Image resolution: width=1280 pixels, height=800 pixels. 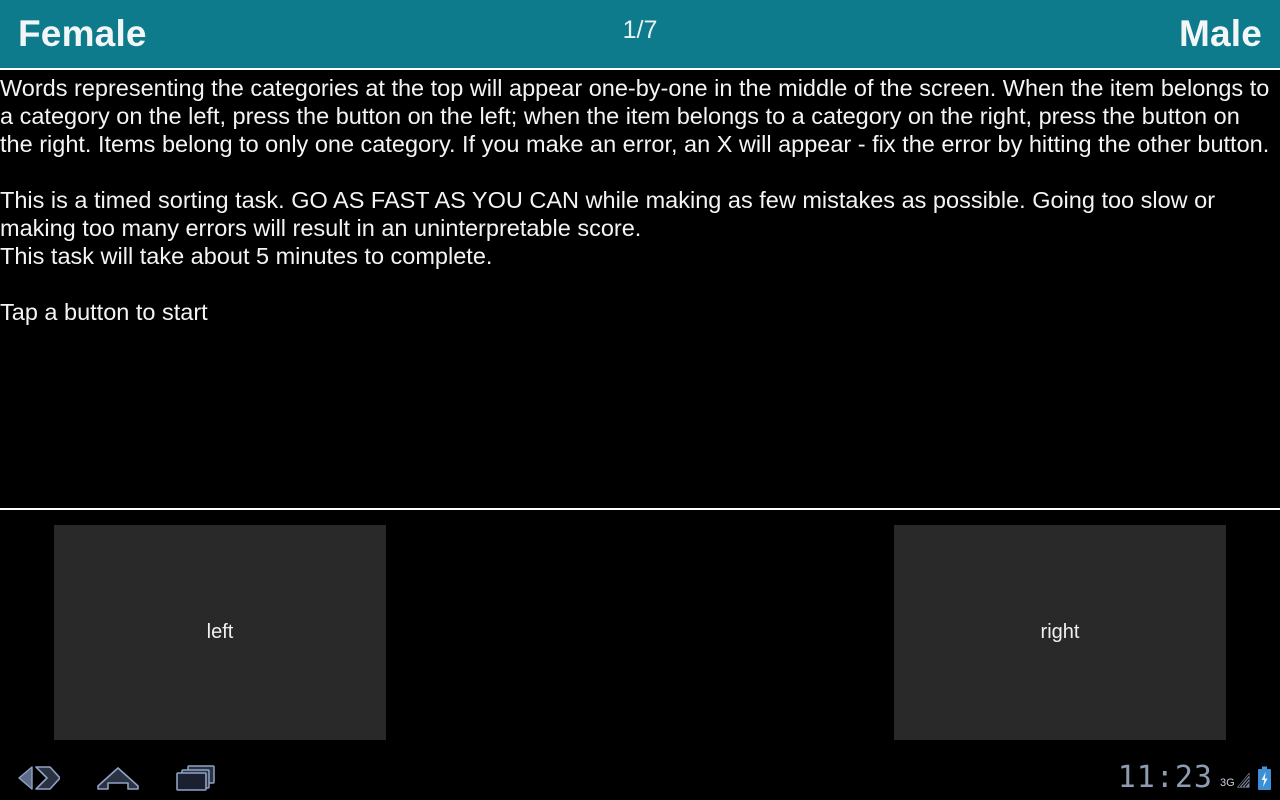 What do you see at coordinates (640, 777) in the screenshot?
I see `system-navigation-bar` at bounding box center [640, 777].